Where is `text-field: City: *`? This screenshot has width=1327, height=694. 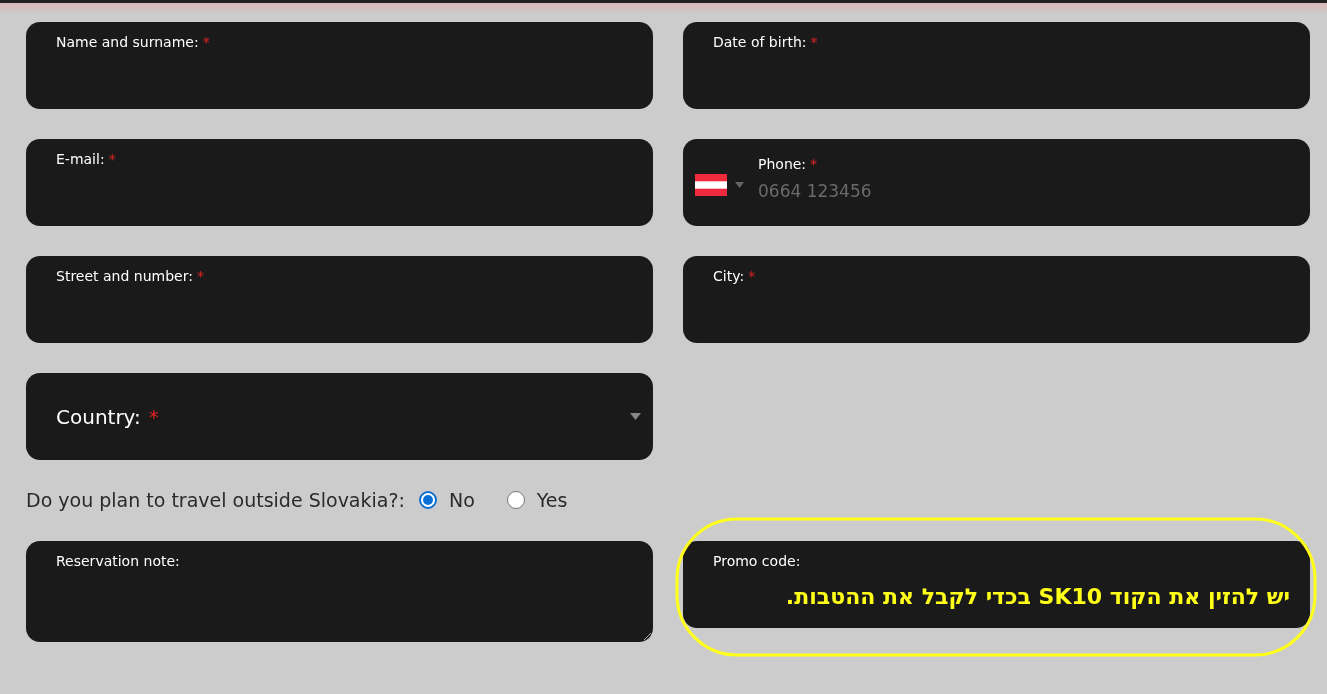
text-field: City: * is located at coordinates (996, 299).